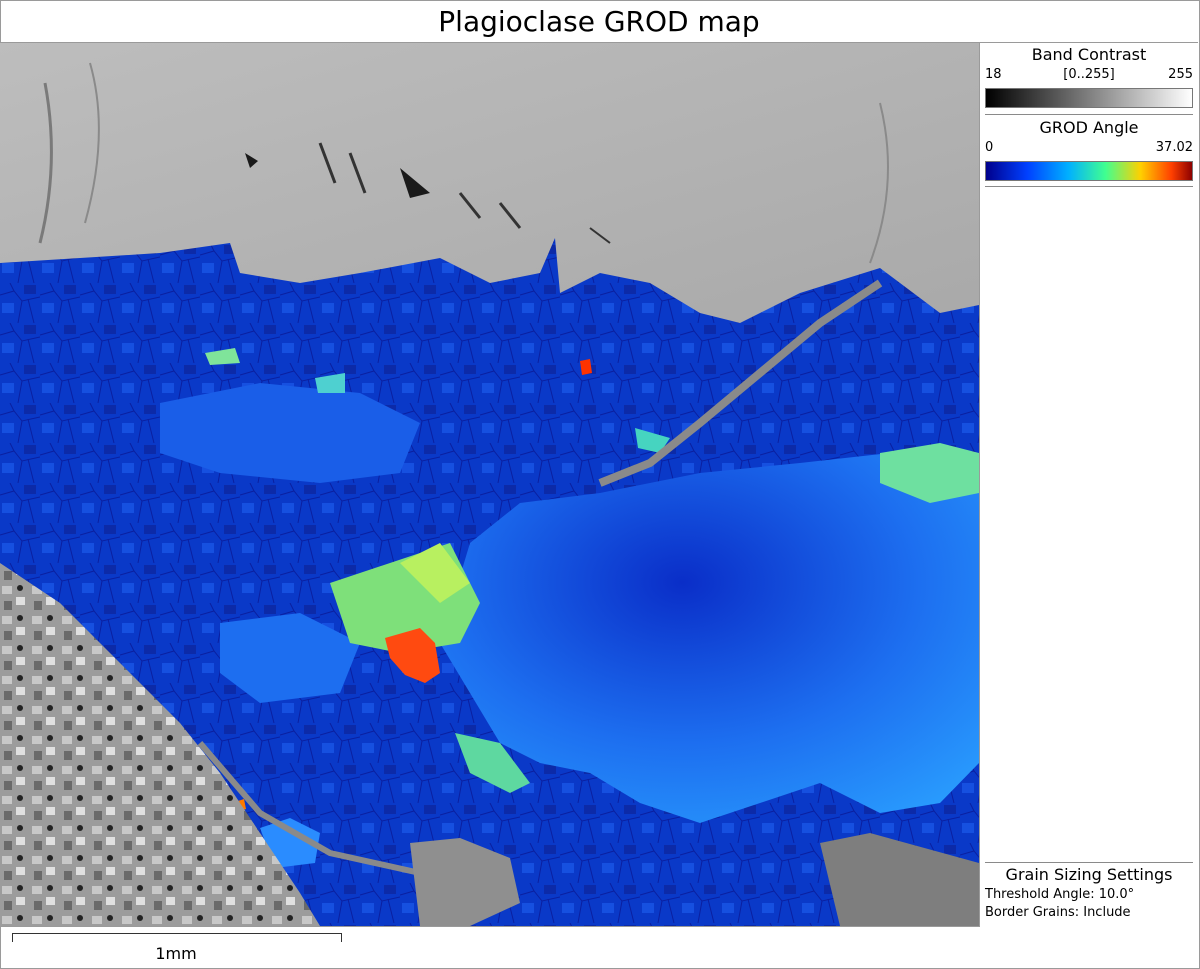 The height and width of the screenshot is (969, 1200). I want to click on scale-bar, so click(177, 937).